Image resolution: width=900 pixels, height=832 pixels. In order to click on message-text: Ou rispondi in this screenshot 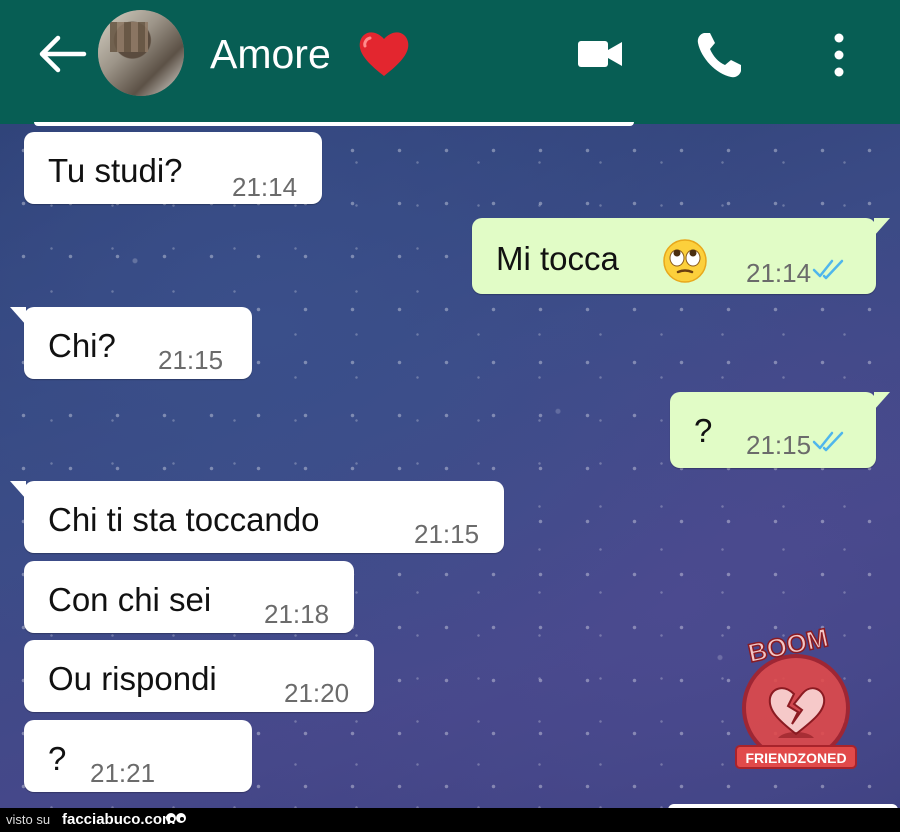, I will do `click(132, 678)`.